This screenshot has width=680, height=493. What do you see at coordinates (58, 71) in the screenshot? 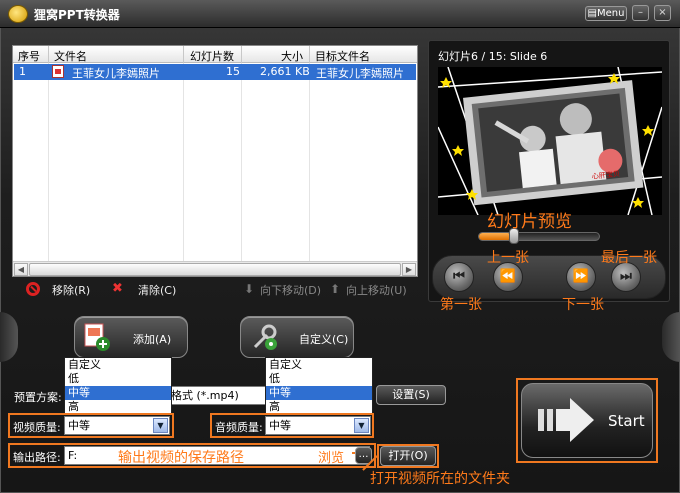
I see `ppt-file-icon` at bounding box center [58, 71].